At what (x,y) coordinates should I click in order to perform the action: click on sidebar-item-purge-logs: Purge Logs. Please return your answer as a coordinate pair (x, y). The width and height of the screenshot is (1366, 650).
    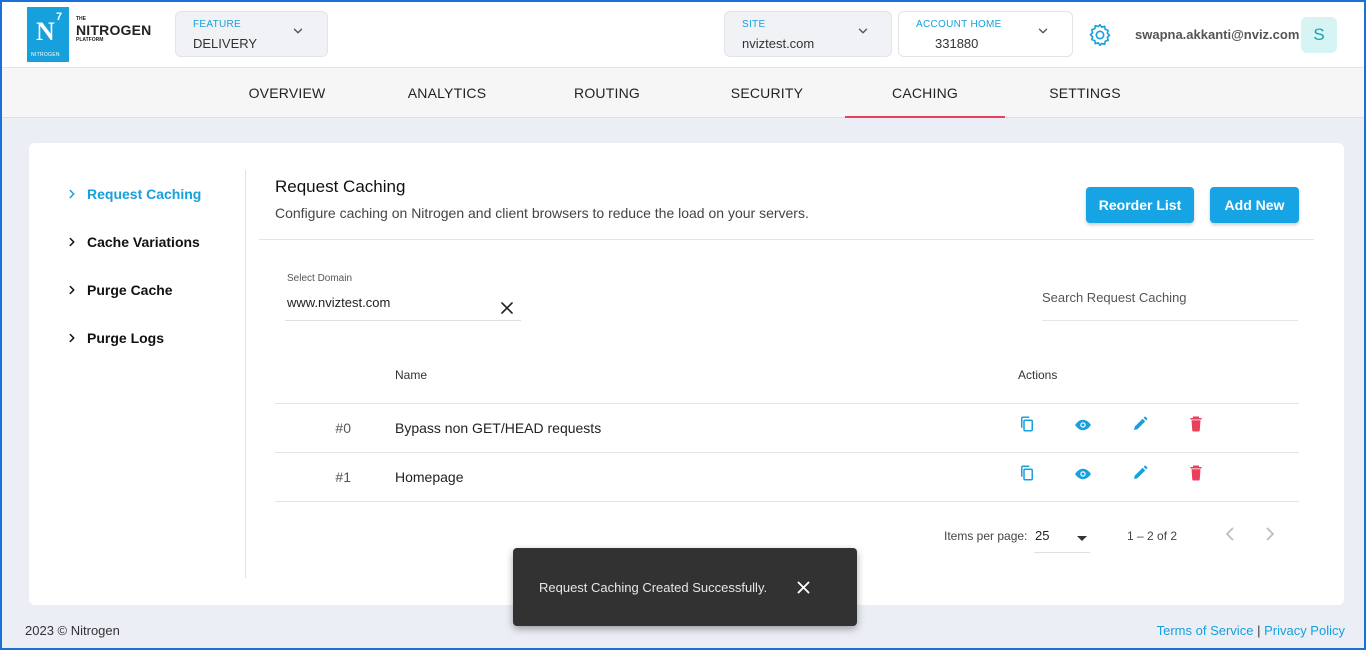
    Looking at the image, I should click on (114, 338).